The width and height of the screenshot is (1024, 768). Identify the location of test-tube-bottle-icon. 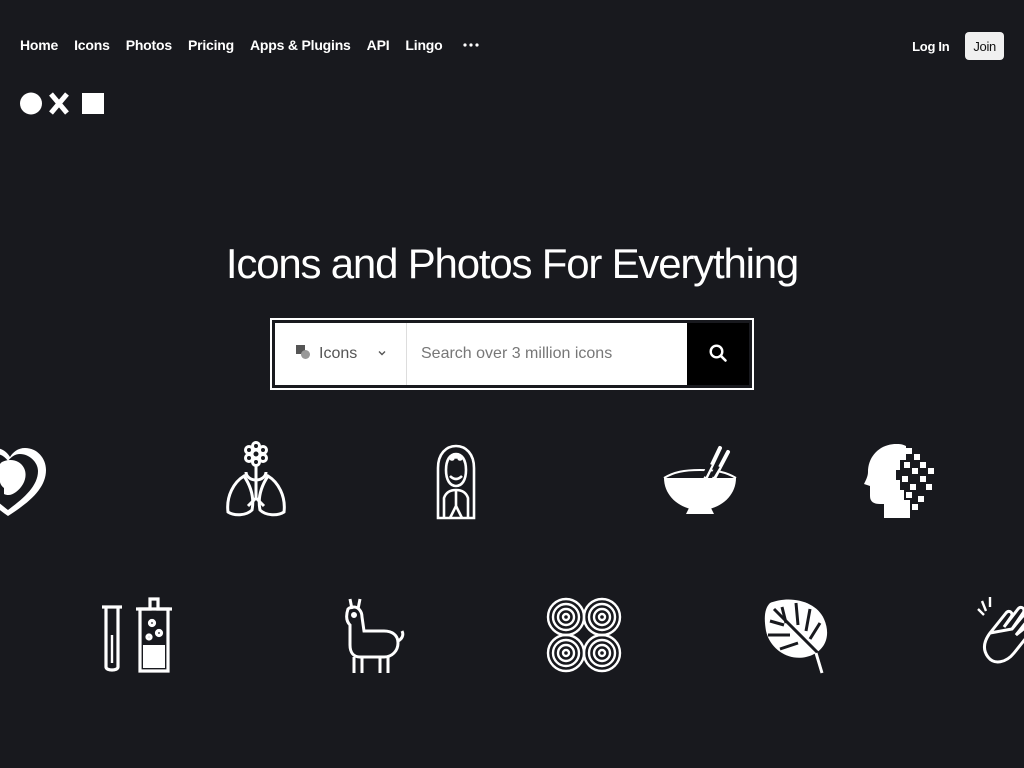
(136, 635).